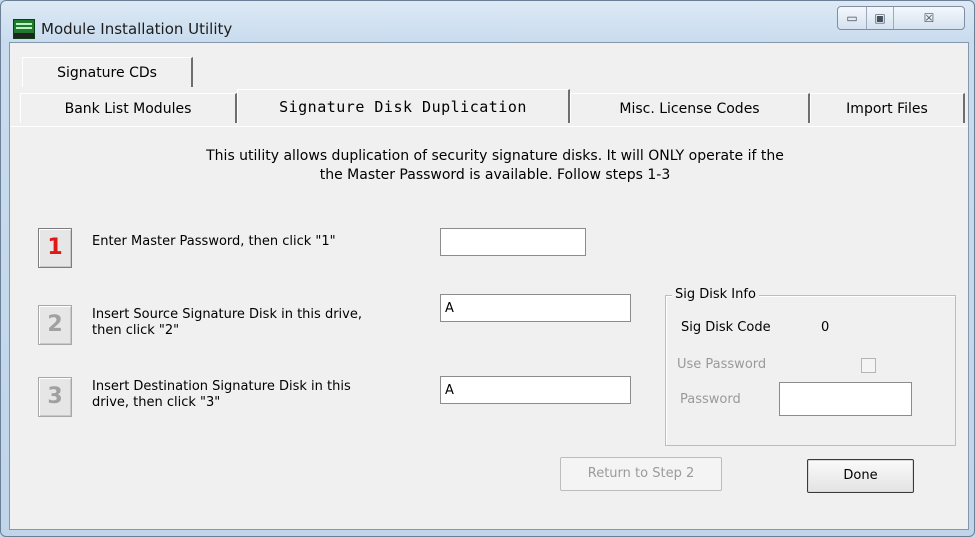 The image size is (975, 537). What do you see at coordinates (513, 242) in the screenshot?
I see `master-password-input` at bounding box center [513, 242].